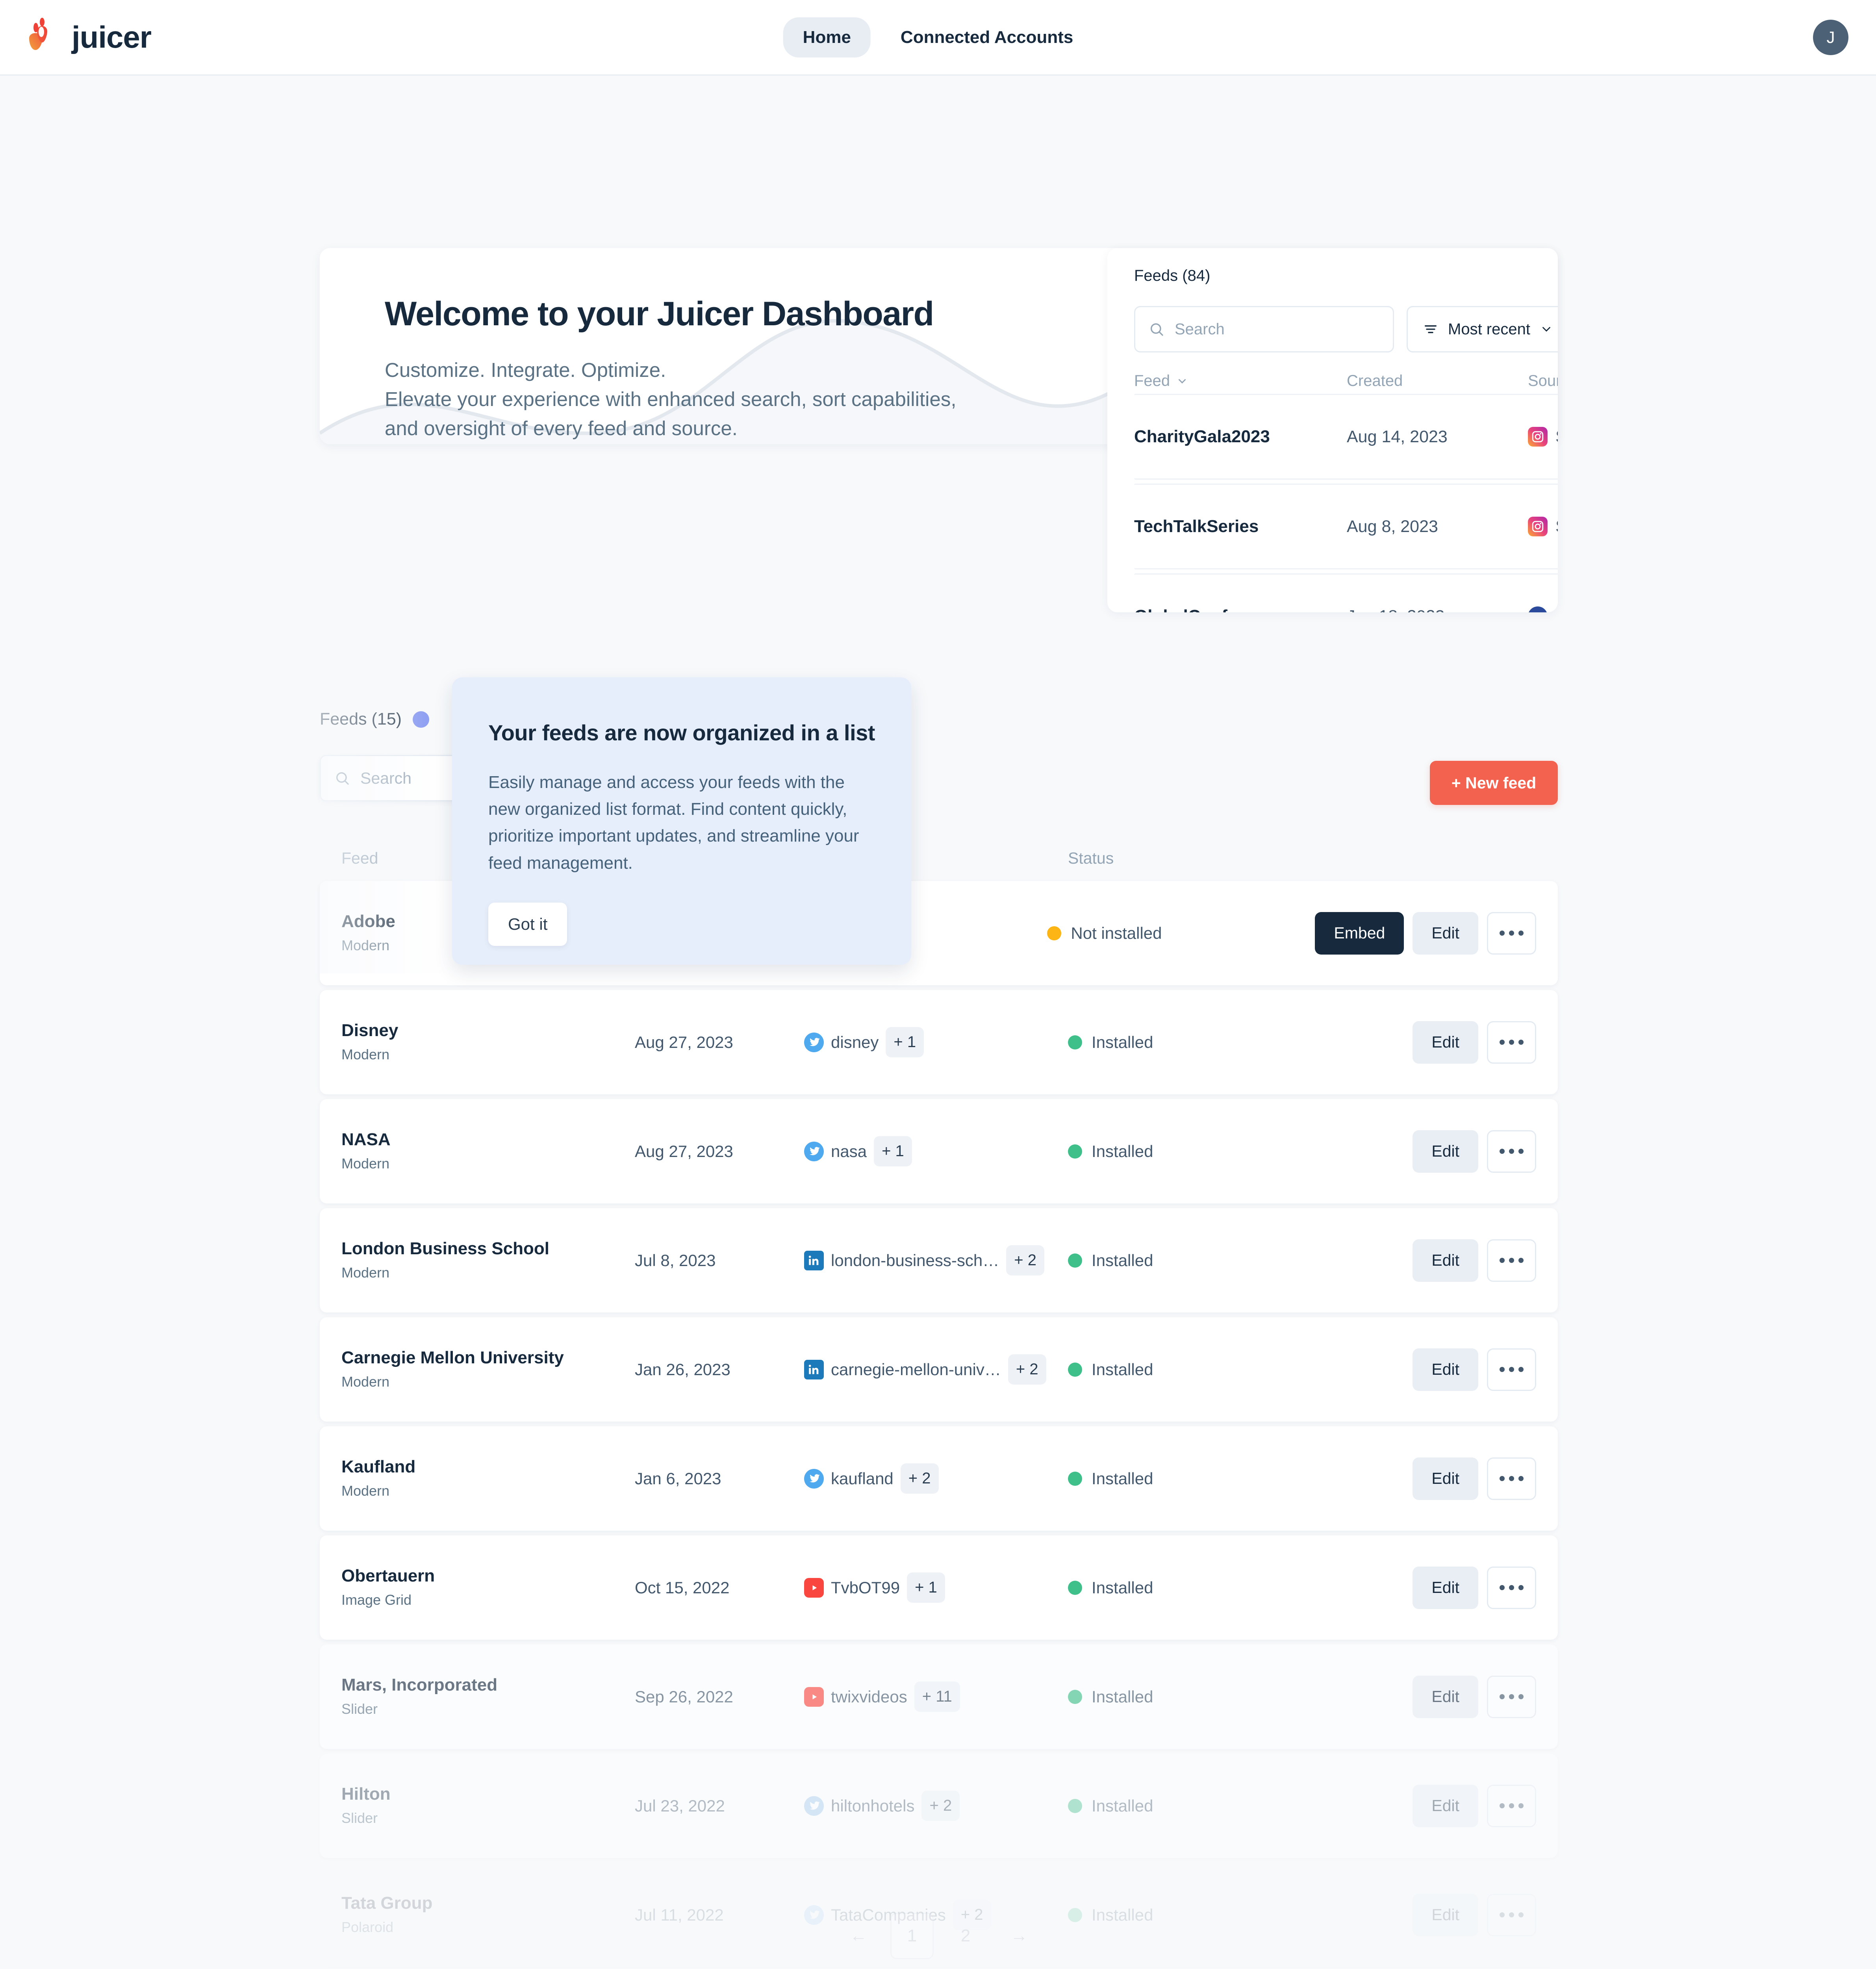  What do you see at coordinates (827, 37) in the screenshot?
I see `nav-item-home: Home` at bounding box center [827, 37].